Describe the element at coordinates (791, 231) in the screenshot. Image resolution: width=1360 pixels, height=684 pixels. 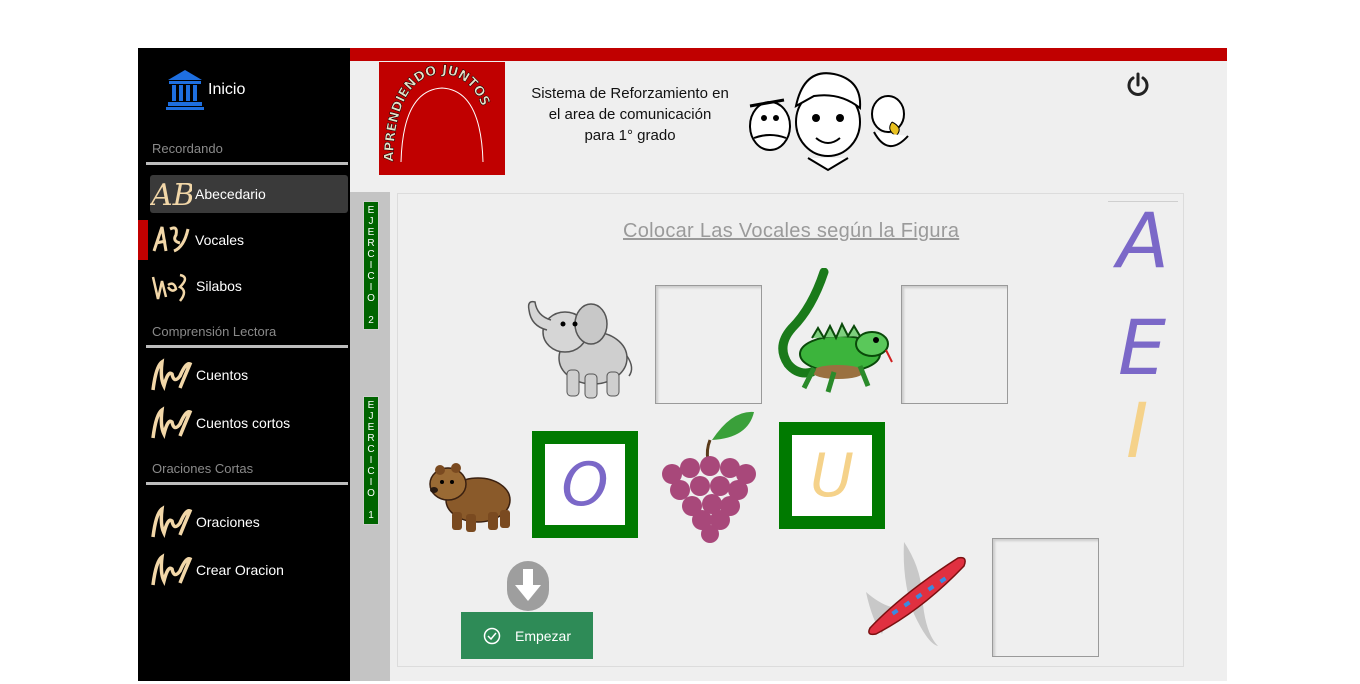
I see `activity-title: Colocar Las Vocales según la Figura` at that location.